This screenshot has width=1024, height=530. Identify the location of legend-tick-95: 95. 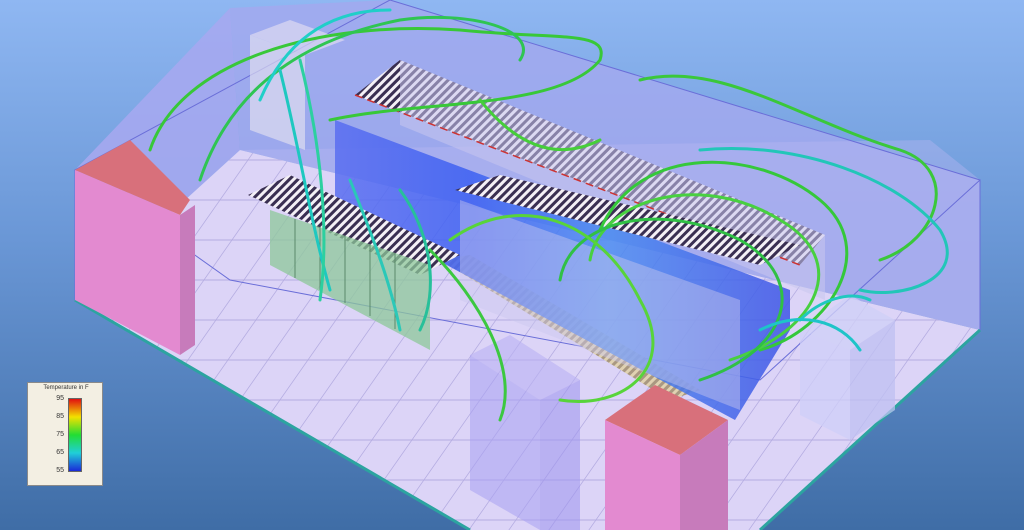
(60, 398).